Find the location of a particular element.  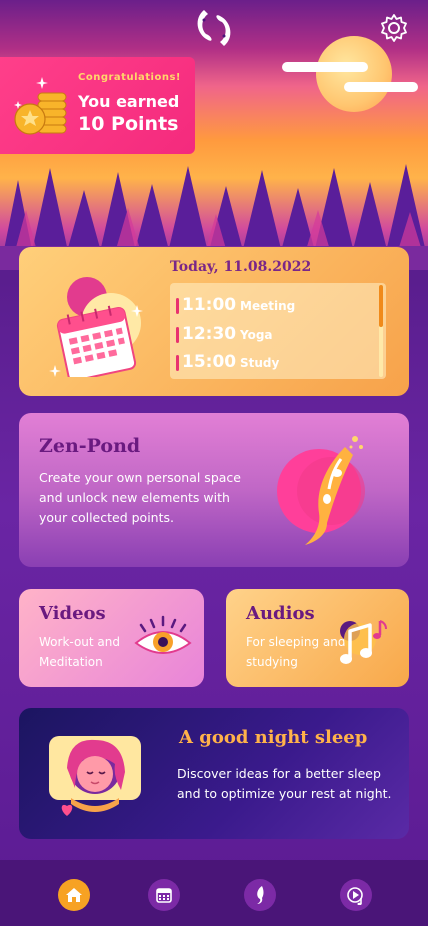

reward-line-1: You earned is located at coordinates (129, 101).